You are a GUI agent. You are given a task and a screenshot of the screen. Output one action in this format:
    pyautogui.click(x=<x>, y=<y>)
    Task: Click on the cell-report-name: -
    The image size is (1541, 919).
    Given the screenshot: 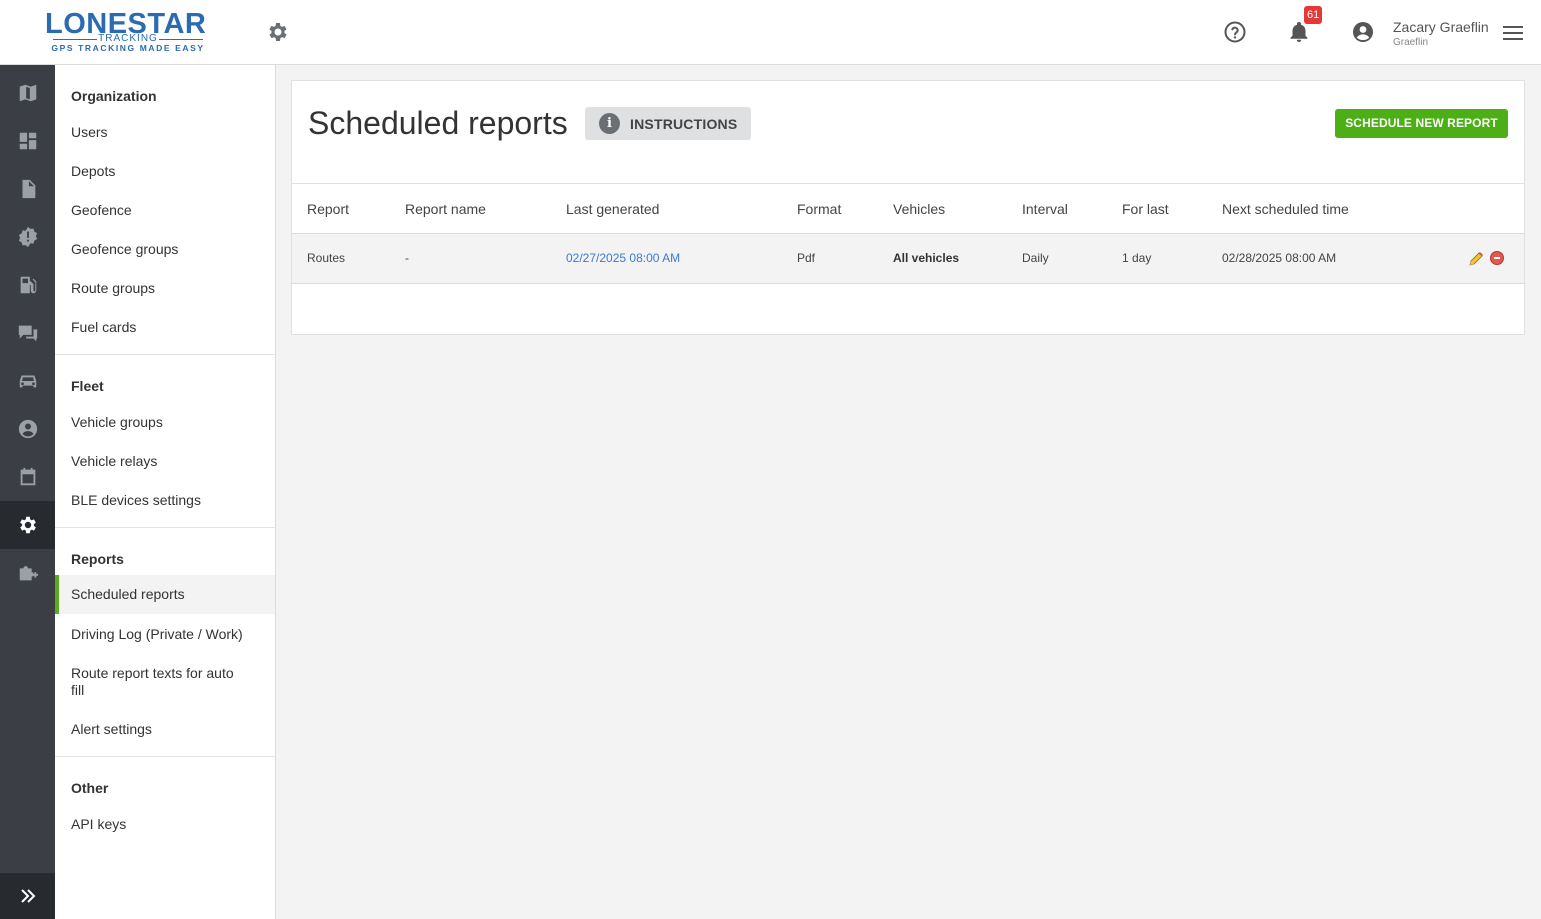 What is the action you would take?
    pyautogui.click(x=407, y=258)
    